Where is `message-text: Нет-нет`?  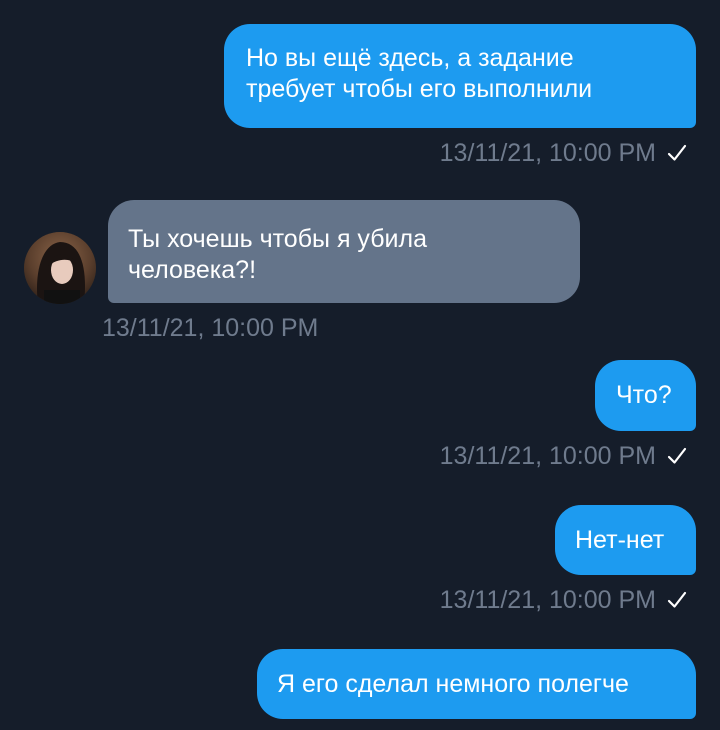 message-text: Нет-нет is located at coordinates (620, 540).